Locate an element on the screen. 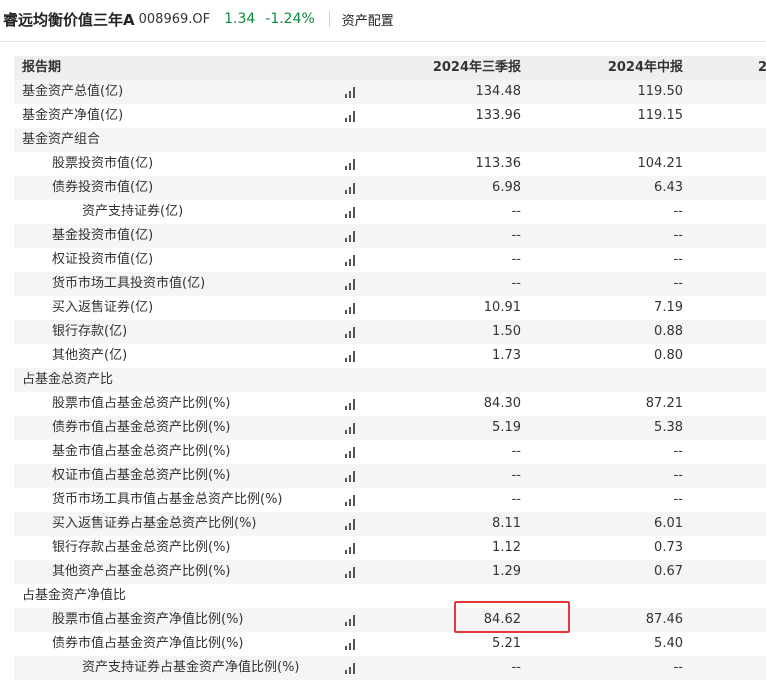 This screenshot has width=766, height=683. cell-2024q3: 1.12 is located at coordinates (506, 547).